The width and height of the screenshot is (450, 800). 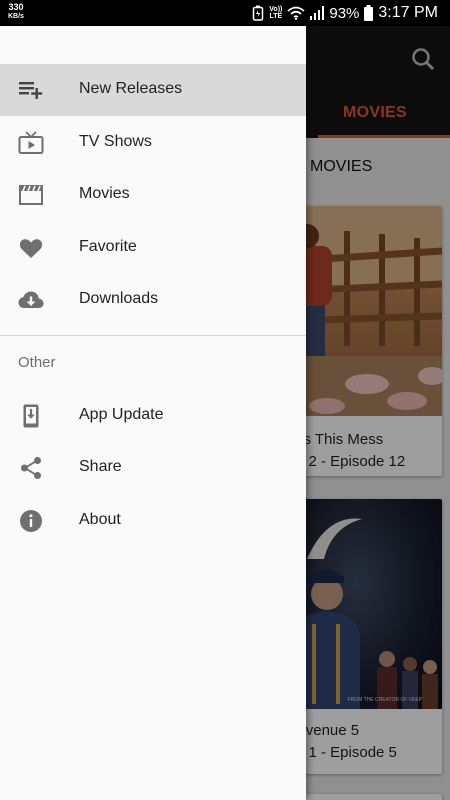 I want to click on cloud-download-icon, so click(x=31, y=299).